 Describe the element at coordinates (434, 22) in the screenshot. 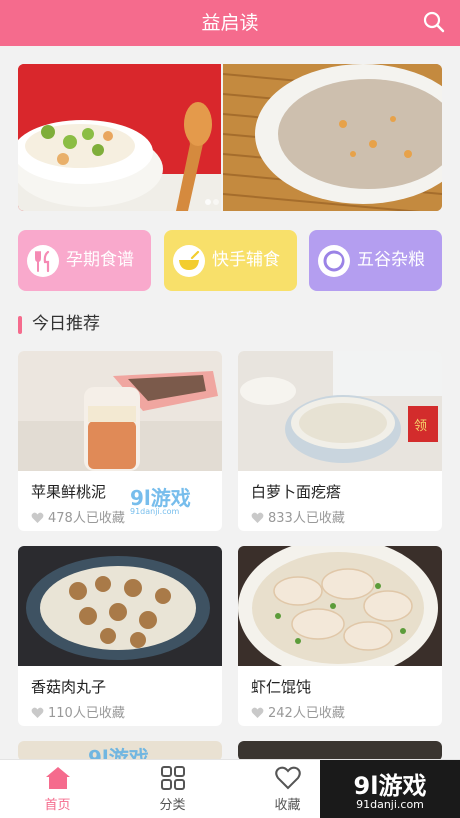

I see `search-icon` at that location.